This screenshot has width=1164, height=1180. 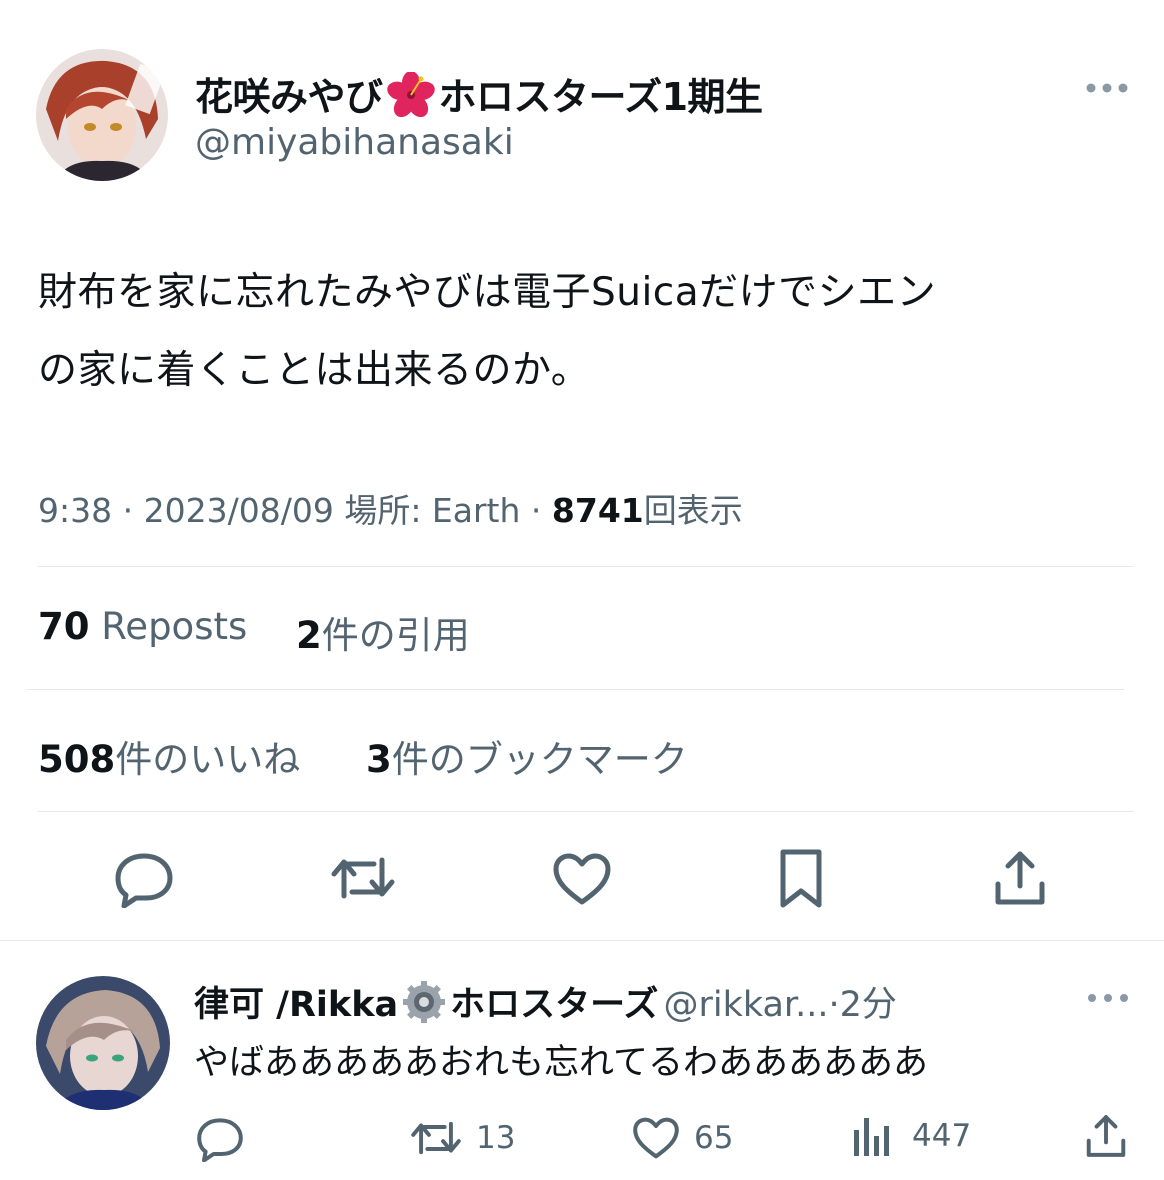 I want to click on reply-more-options-icon, so click(x=1108, y=999).